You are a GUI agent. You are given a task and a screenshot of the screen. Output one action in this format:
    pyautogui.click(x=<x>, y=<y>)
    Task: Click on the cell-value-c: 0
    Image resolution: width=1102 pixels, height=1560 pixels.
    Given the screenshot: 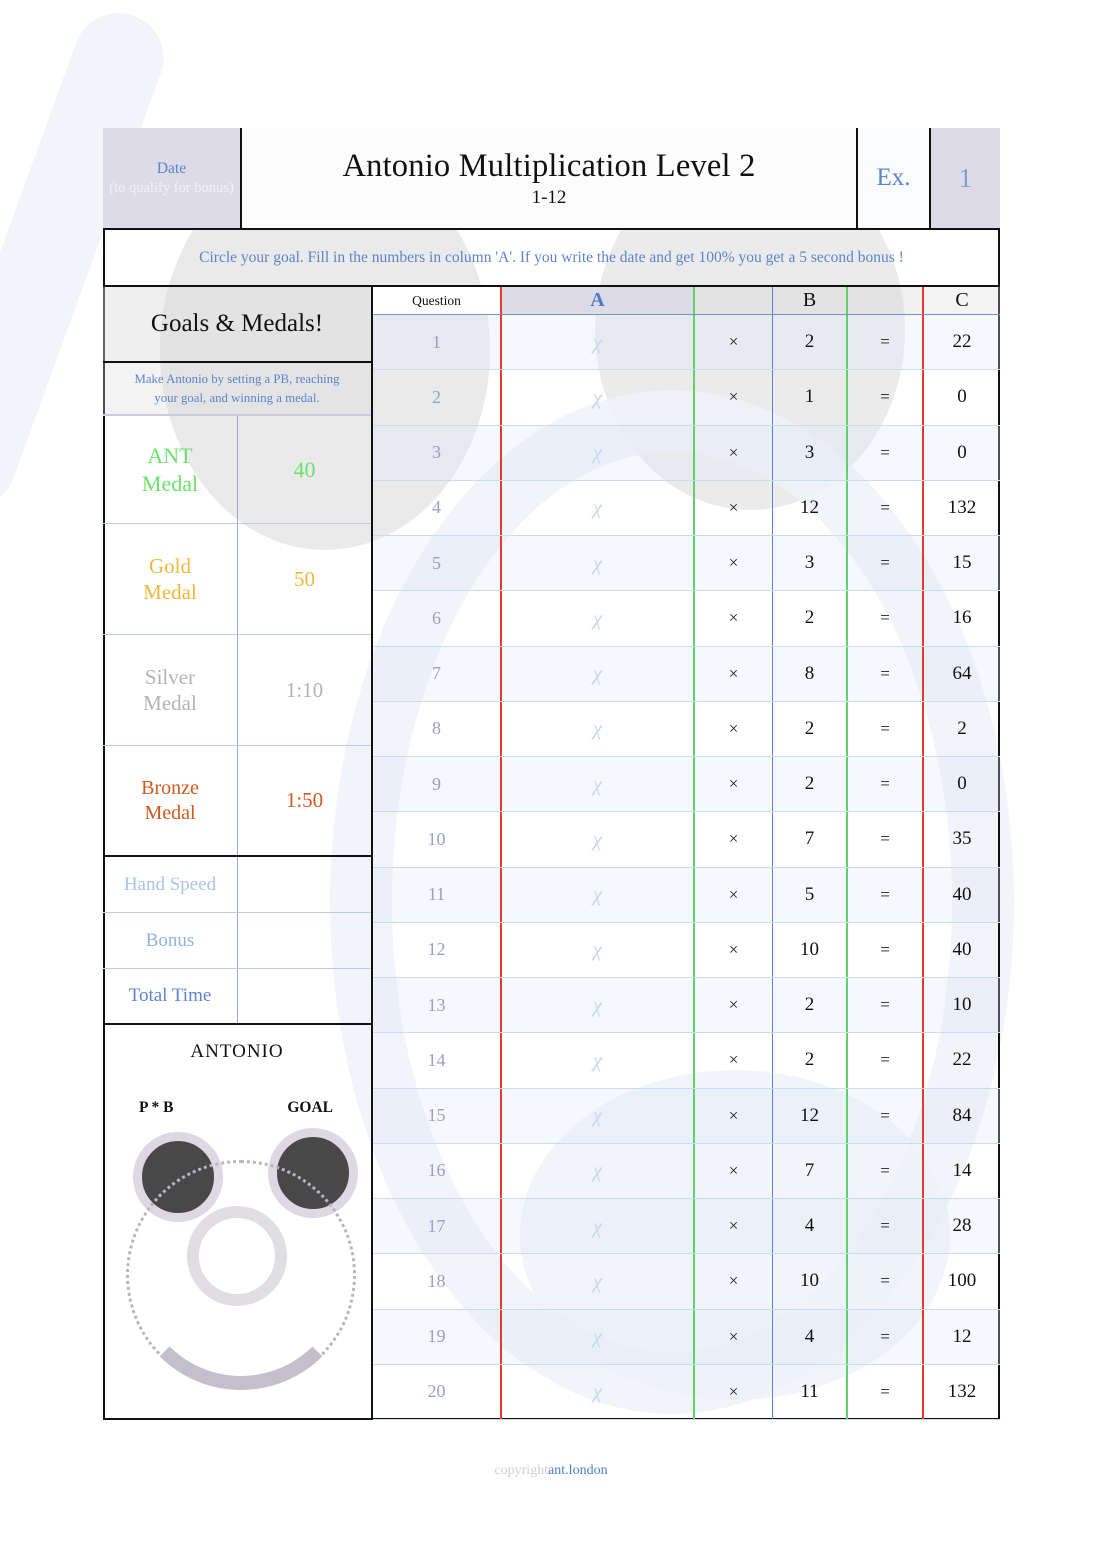 What is the action you would take?
    pyautogui.click(x=961, y=452)
    